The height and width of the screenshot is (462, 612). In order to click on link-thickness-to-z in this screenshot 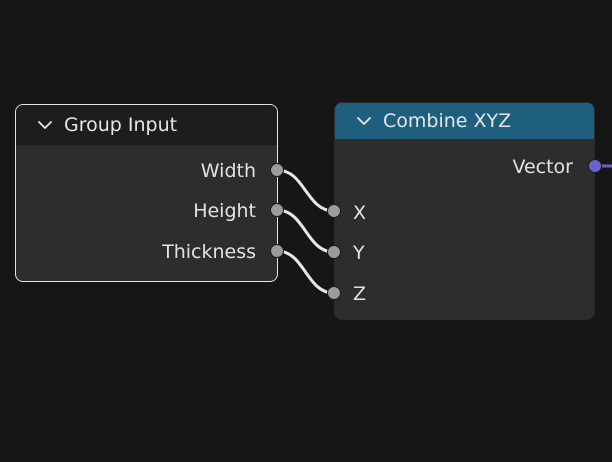, I will do `click(305, 272)`.